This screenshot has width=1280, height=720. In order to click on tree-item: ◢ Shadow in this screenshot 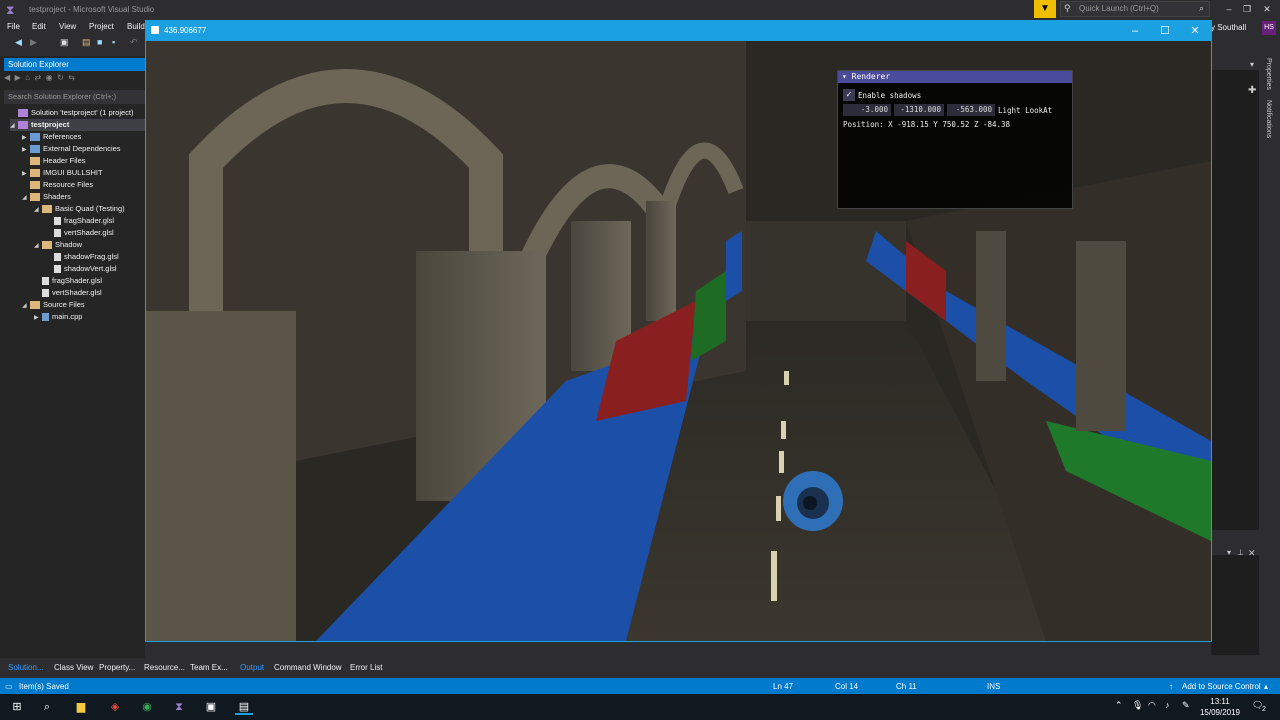, I will do `click(77, 245)`.